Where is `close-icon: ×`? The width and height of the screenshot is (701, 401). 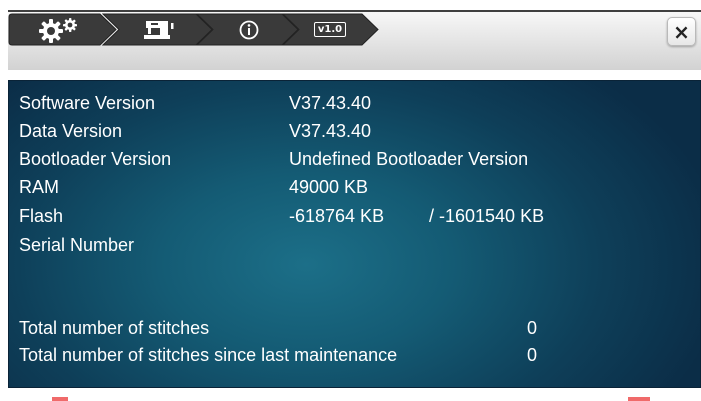 close-icon: × is located at coordinates (681, 31).